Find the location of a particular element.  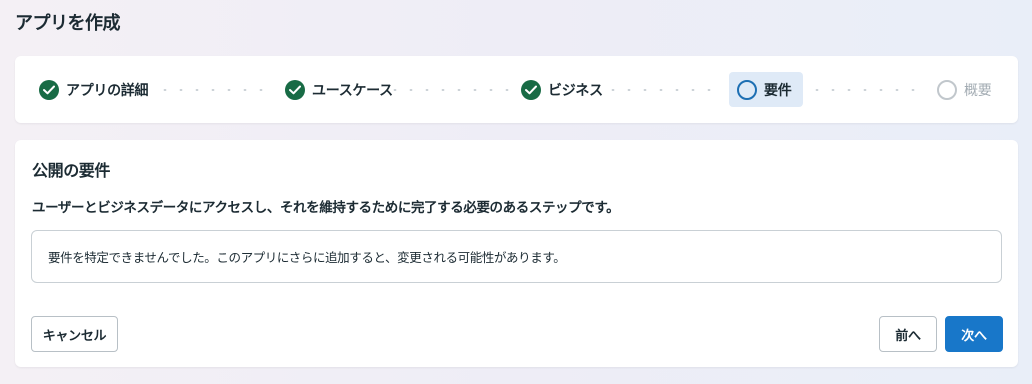

section-title: 公開の要件 is located at coordinates (71, 170).